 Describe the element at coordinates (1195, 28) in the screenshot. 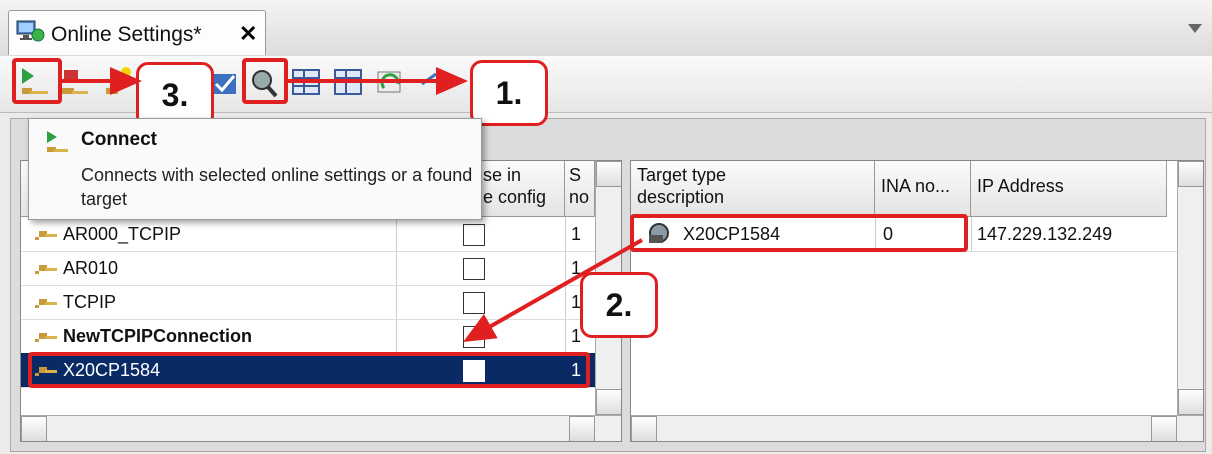

I see `chevron-down-icon` at that location.